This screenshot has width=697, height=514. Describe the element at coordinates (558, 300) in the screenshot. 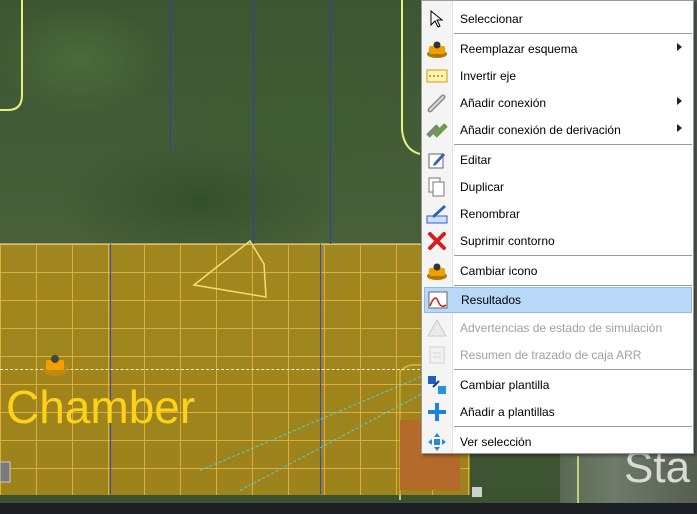

I see `menu-item-resultados: Resultados` at that location.